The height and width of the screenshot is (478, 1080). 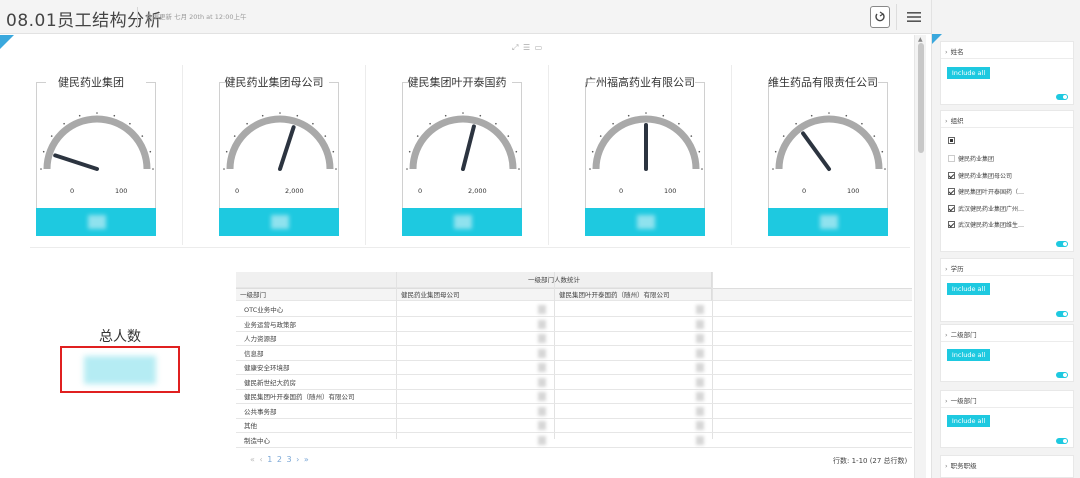 I want to click on pivot-col-header-1: 健民药业集团母公司, so click(x=475, y=294).